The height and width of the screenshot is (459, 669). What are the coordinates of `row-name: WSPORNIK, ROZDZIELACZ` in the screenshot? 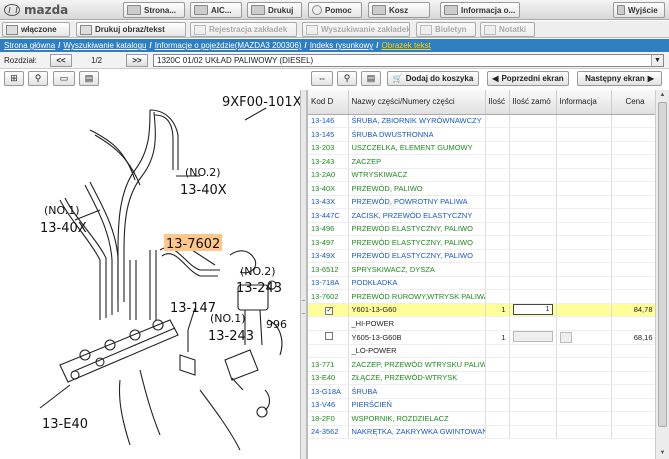 It's located at (417, 418).